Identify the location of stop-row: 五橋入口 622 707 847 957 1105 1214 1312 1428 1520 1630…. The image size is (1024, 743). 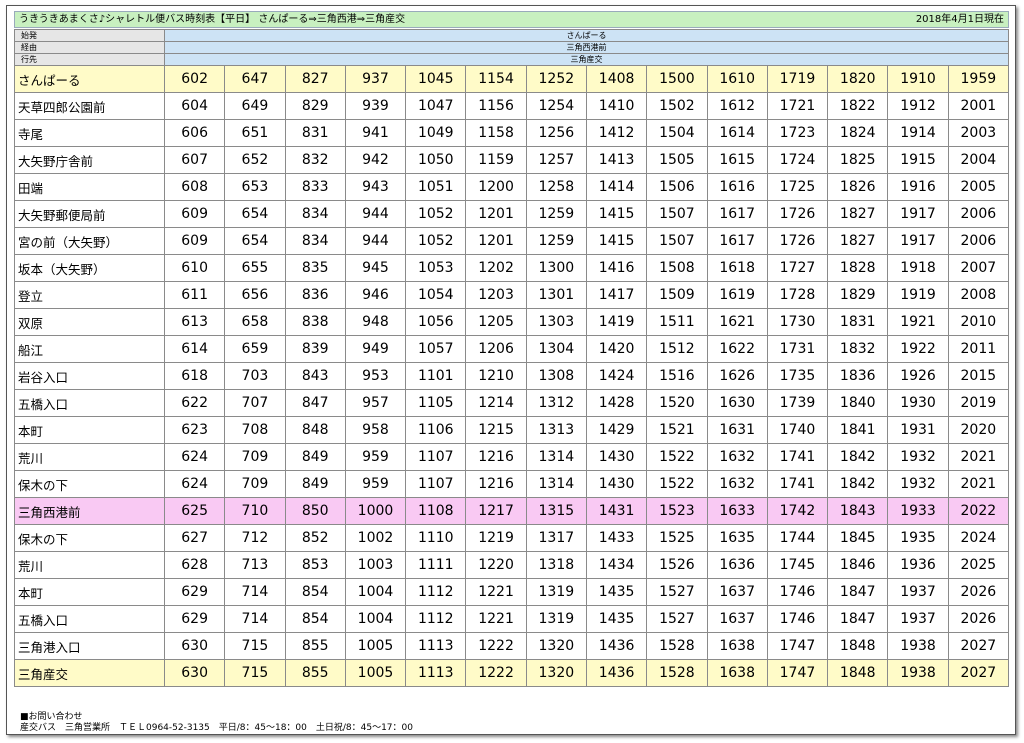
(512, 403).